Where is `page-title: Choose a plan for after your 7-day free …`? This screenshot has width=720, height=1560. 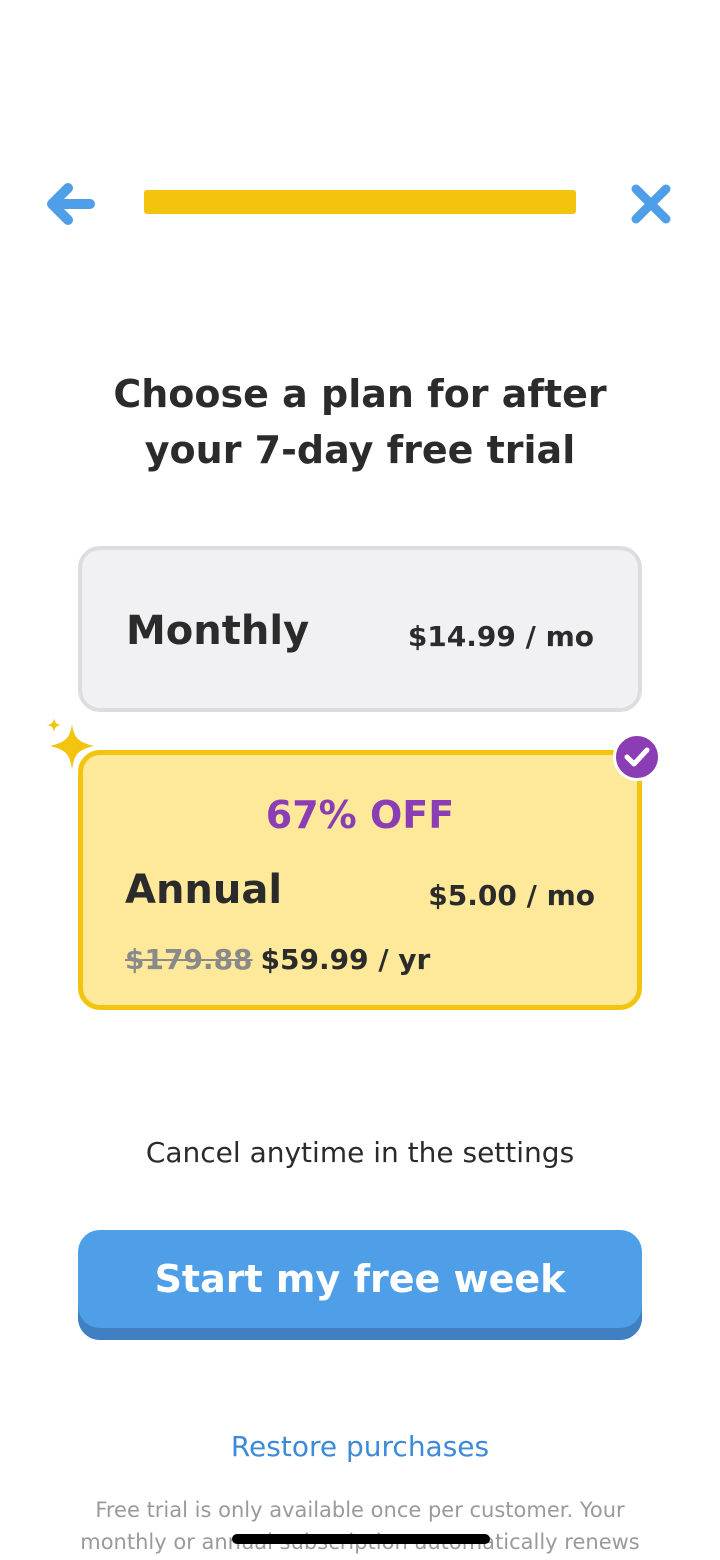
page-title: Choose a plan for after your 7-day free … is located at coordinates (360, 422).